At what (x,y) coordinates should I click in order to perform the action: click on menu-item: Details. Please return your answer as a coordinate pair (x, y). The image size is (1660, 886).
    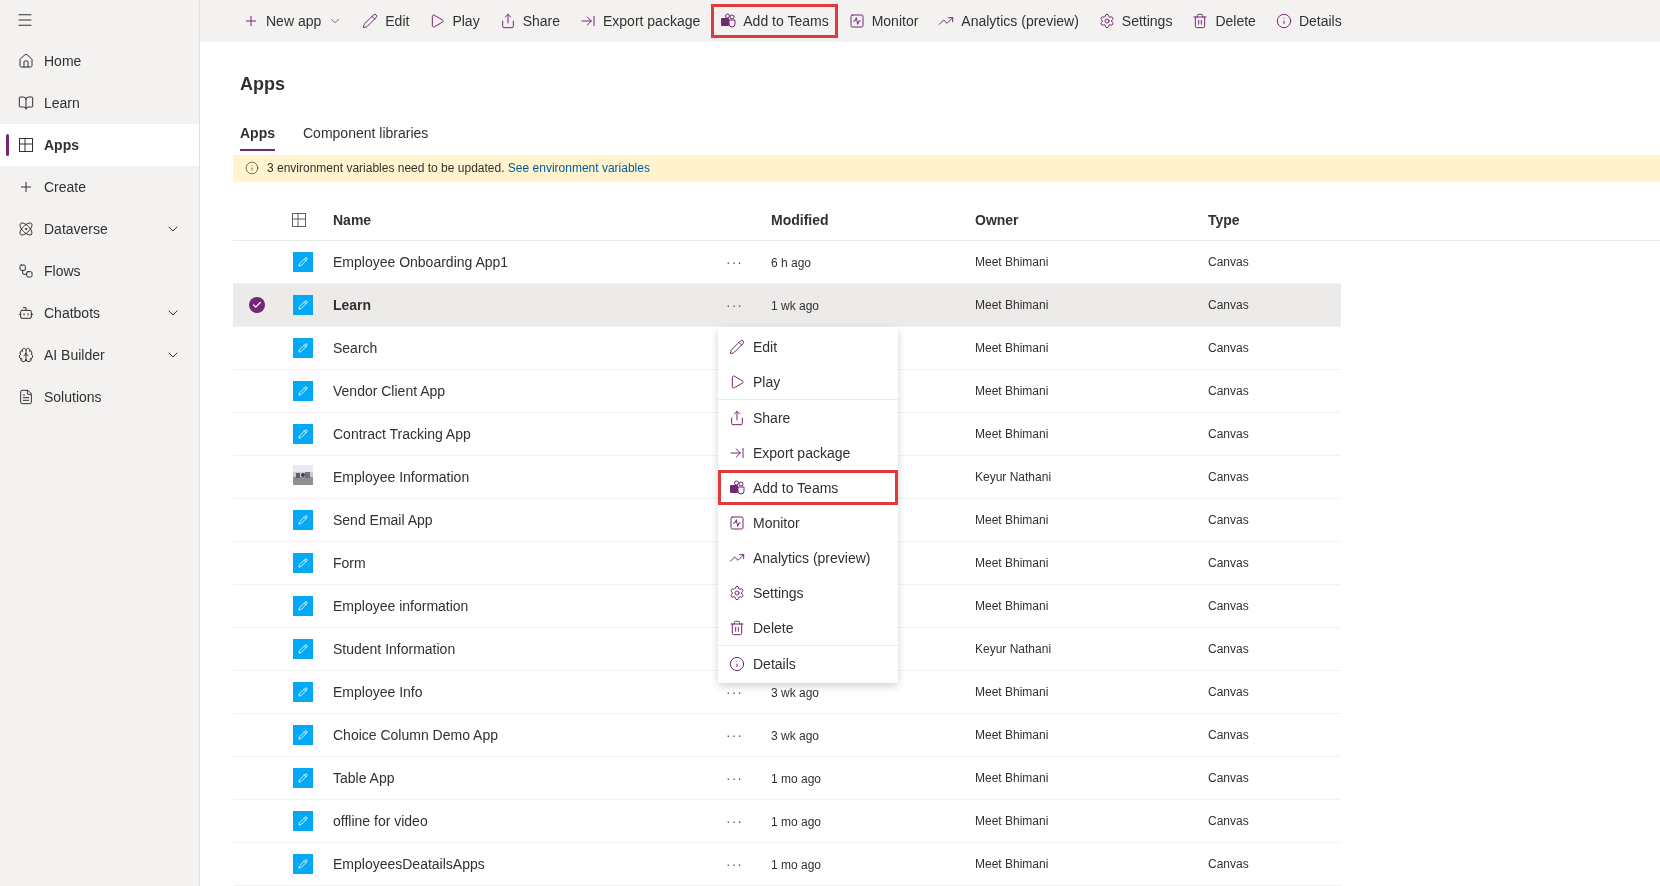
    Looking at the image, I should click on (808, 663).